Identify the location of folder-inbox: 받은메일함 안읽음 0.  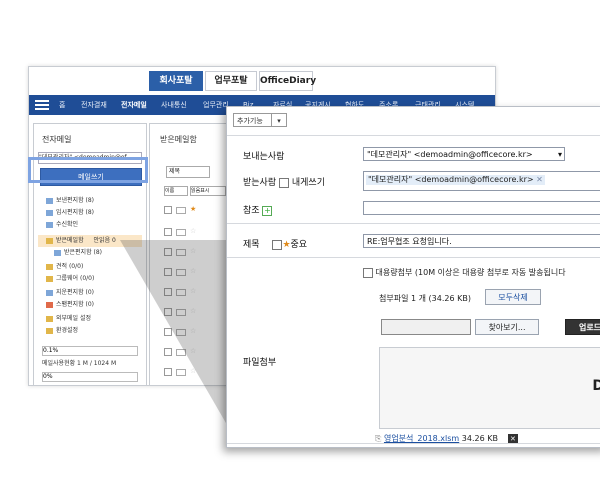
(81, 241).